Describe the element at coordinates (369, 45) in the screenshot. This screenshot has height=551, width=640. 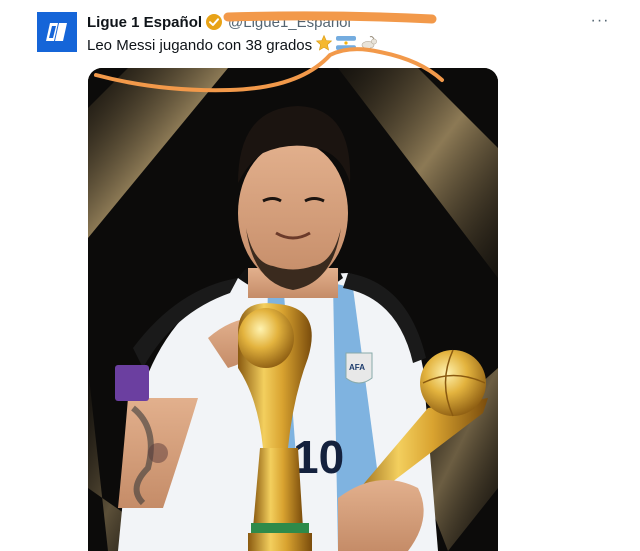
I see `goat-emoji-icon` at that location.